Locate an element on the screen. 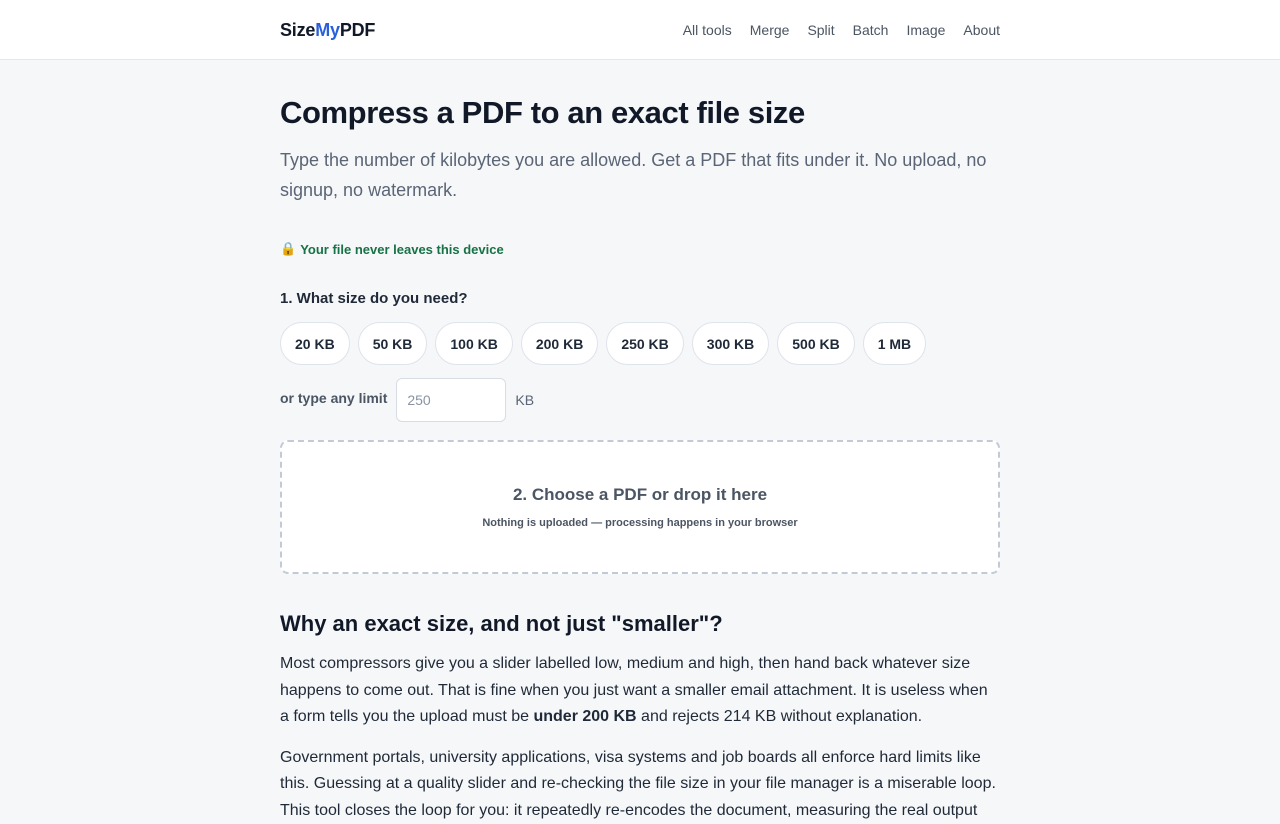 The width and height of the screenshot is (1280, 824). nav-link-split: Split is located at coordinates (820, 30).